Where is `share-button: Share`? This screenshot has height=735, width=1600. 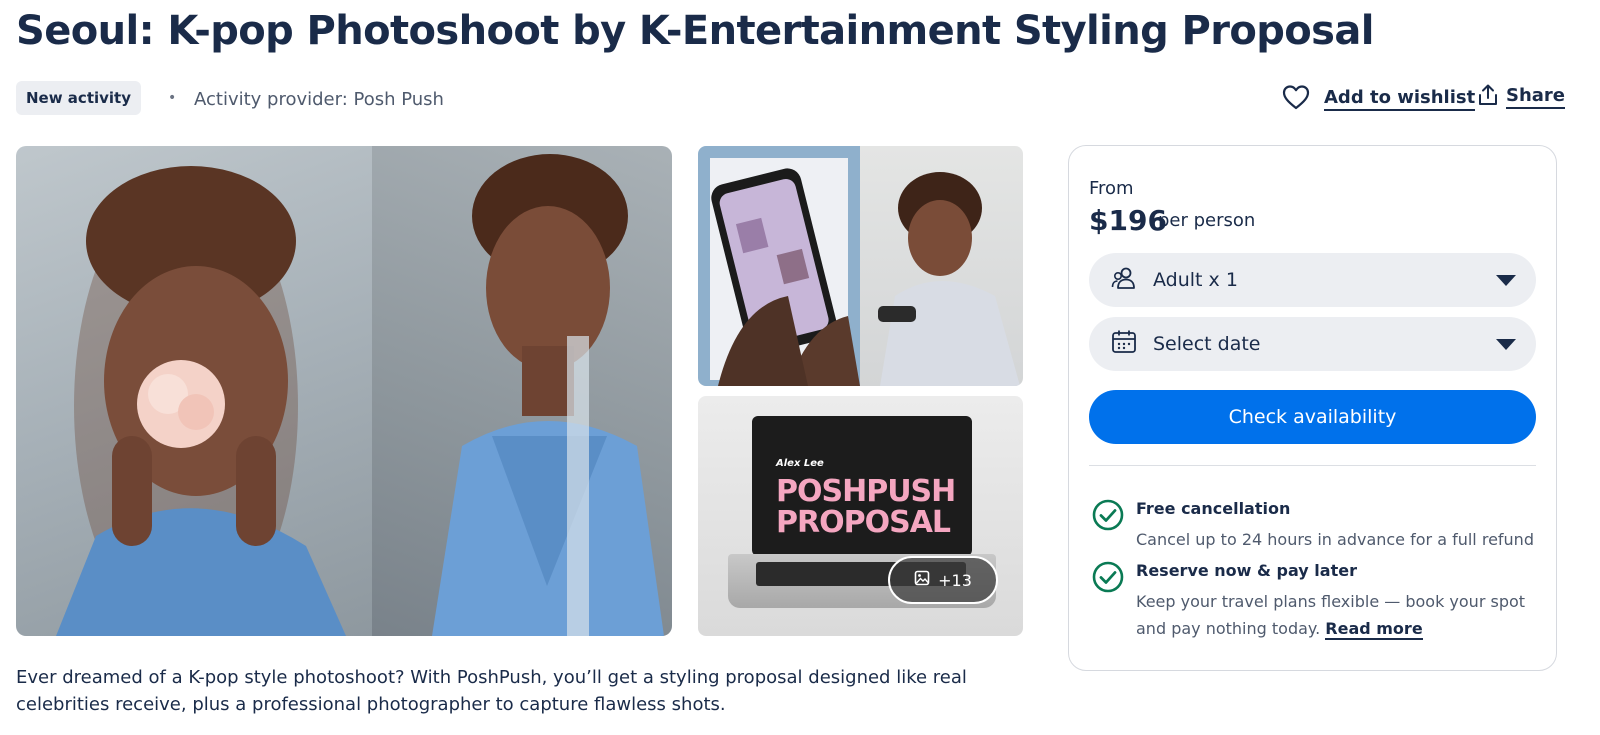 share-button: Share is located at coordinates (1522, 97).